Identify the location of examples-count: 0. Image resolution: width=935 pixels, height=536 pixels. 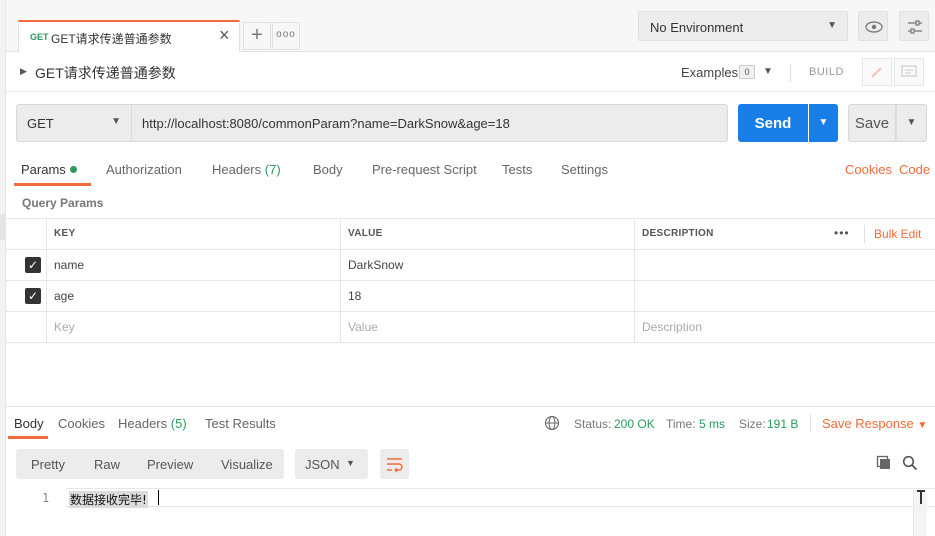
(747, 72).